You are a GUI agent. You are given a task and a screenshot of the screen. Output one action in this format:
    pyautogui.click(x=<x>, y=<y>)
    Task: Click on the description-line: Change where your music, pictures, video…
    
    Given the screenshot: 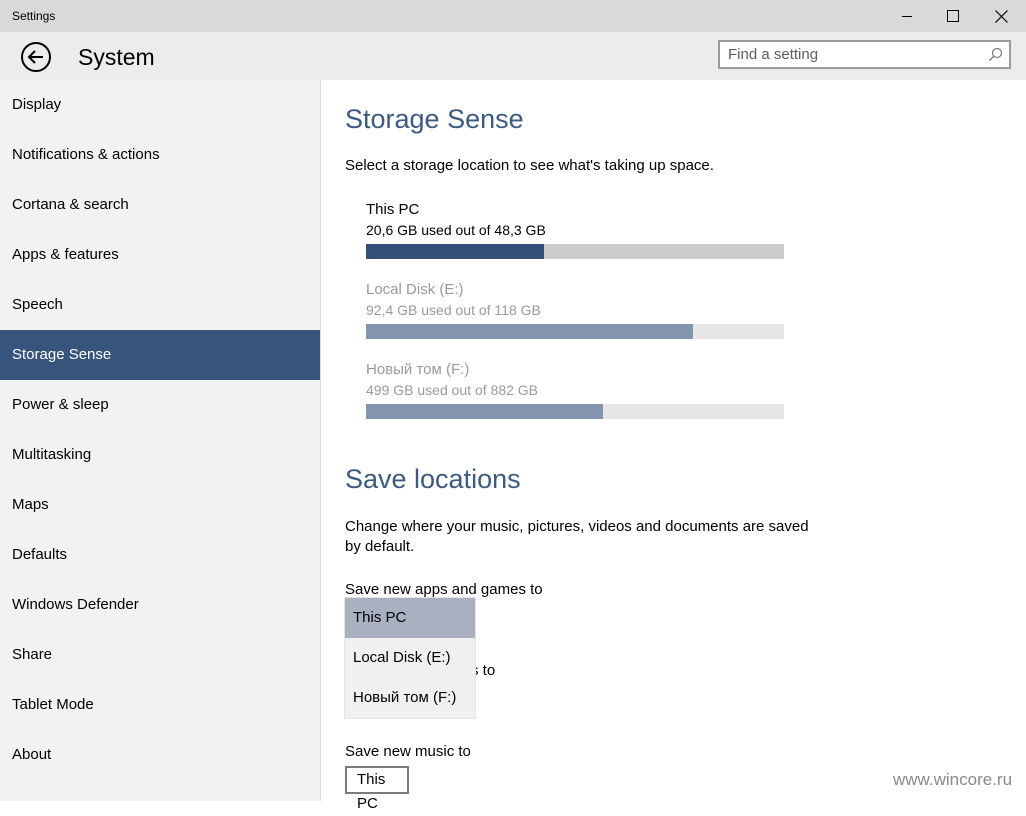 What is the action you would take?
    pyautogui.click(x=577, y=526)
    